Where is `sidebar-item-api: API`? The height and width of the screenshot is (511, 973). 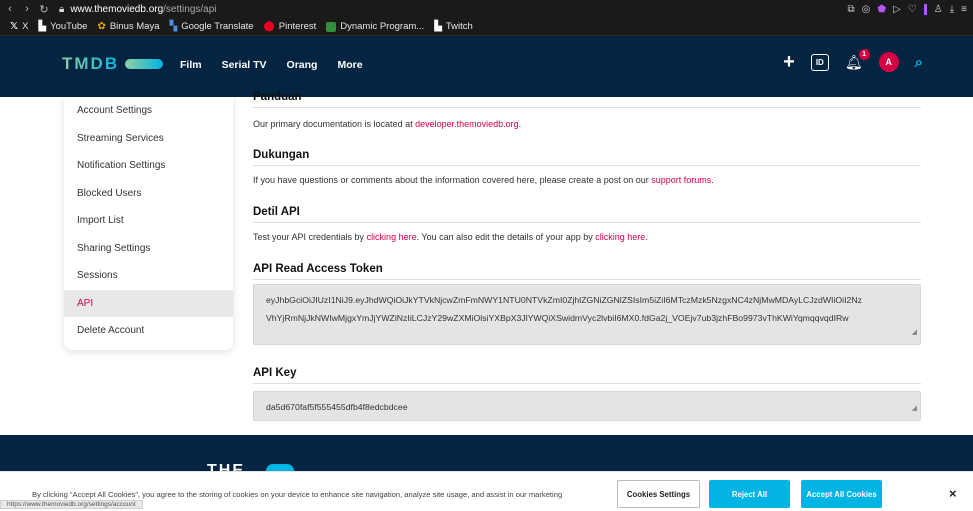
sidebar-item-api: API is located at coordinates (148, 303).